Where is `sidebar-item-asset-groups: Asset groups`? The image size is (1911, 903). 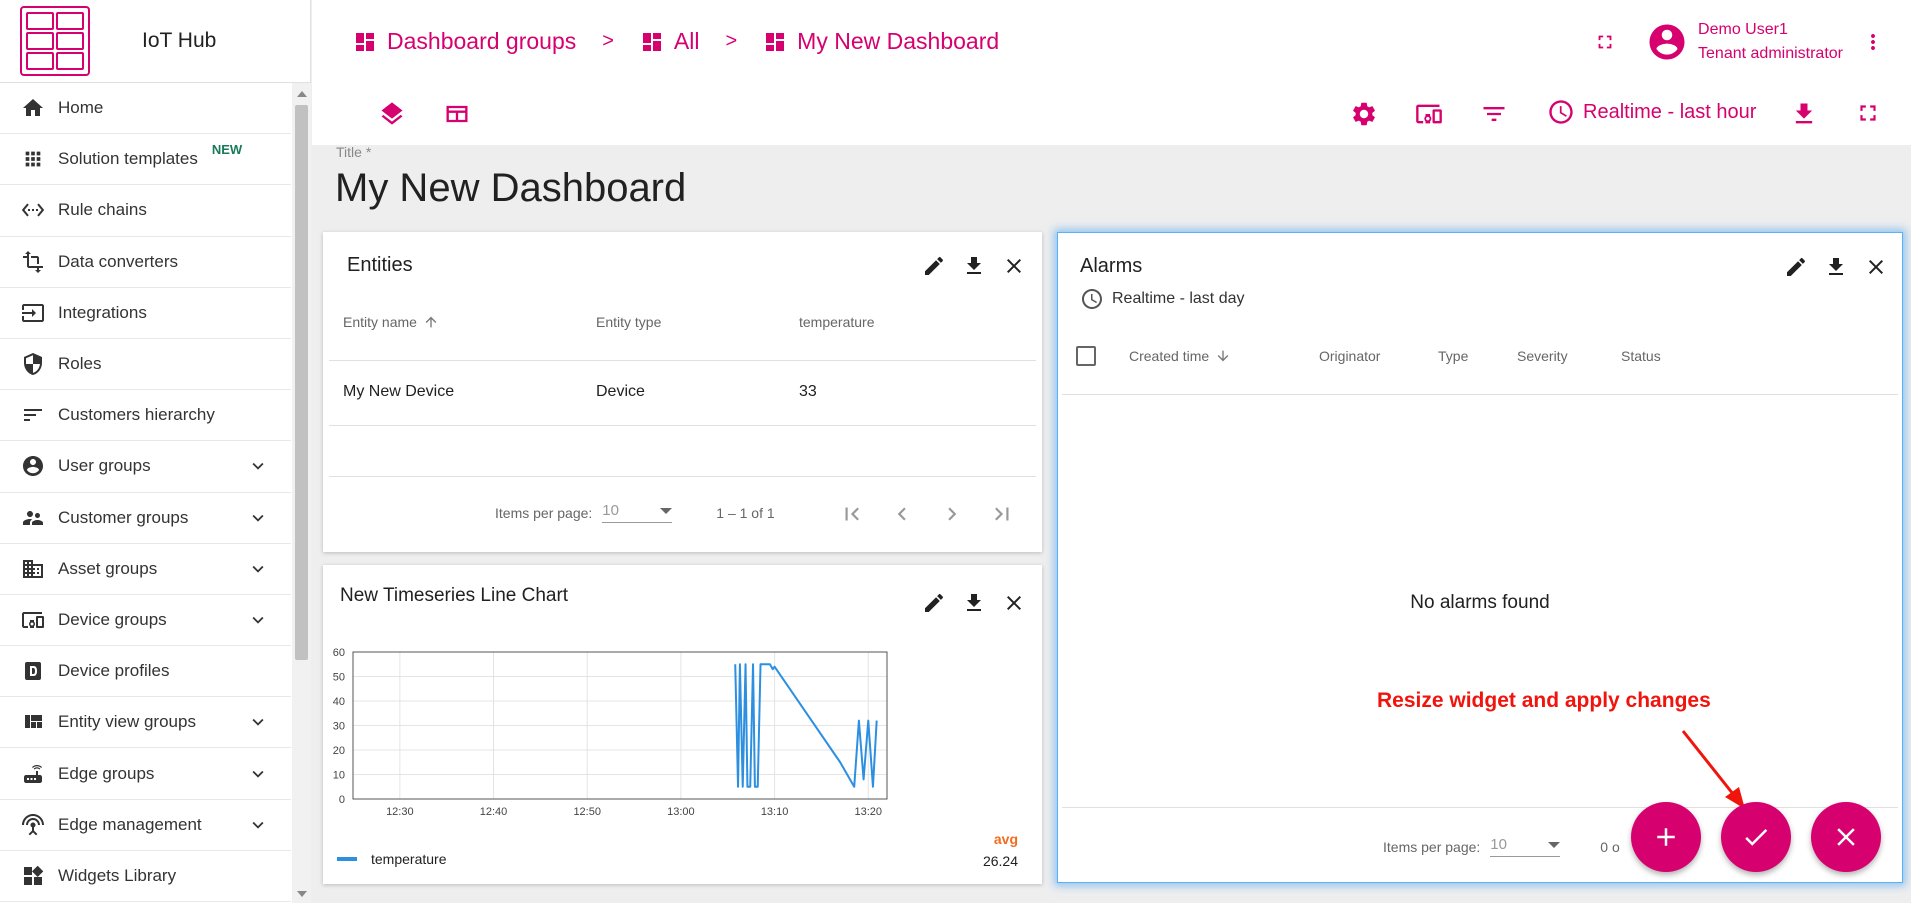 sidebar-item-asset-groups: Asset groups is located at coordinates (145, 569).